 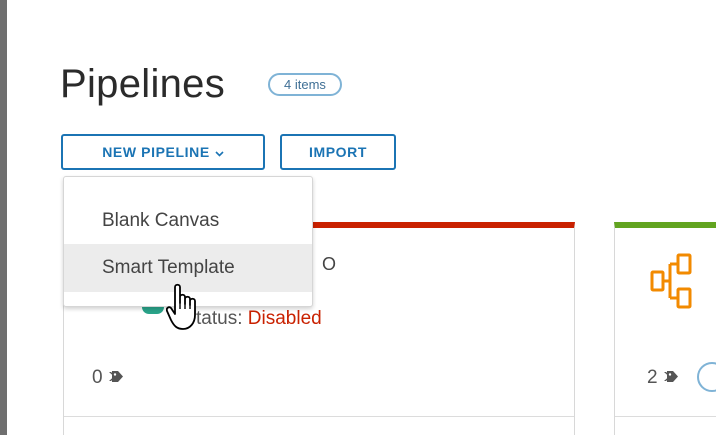 I want to click on window-frame-left, so click(x=3, y=217).